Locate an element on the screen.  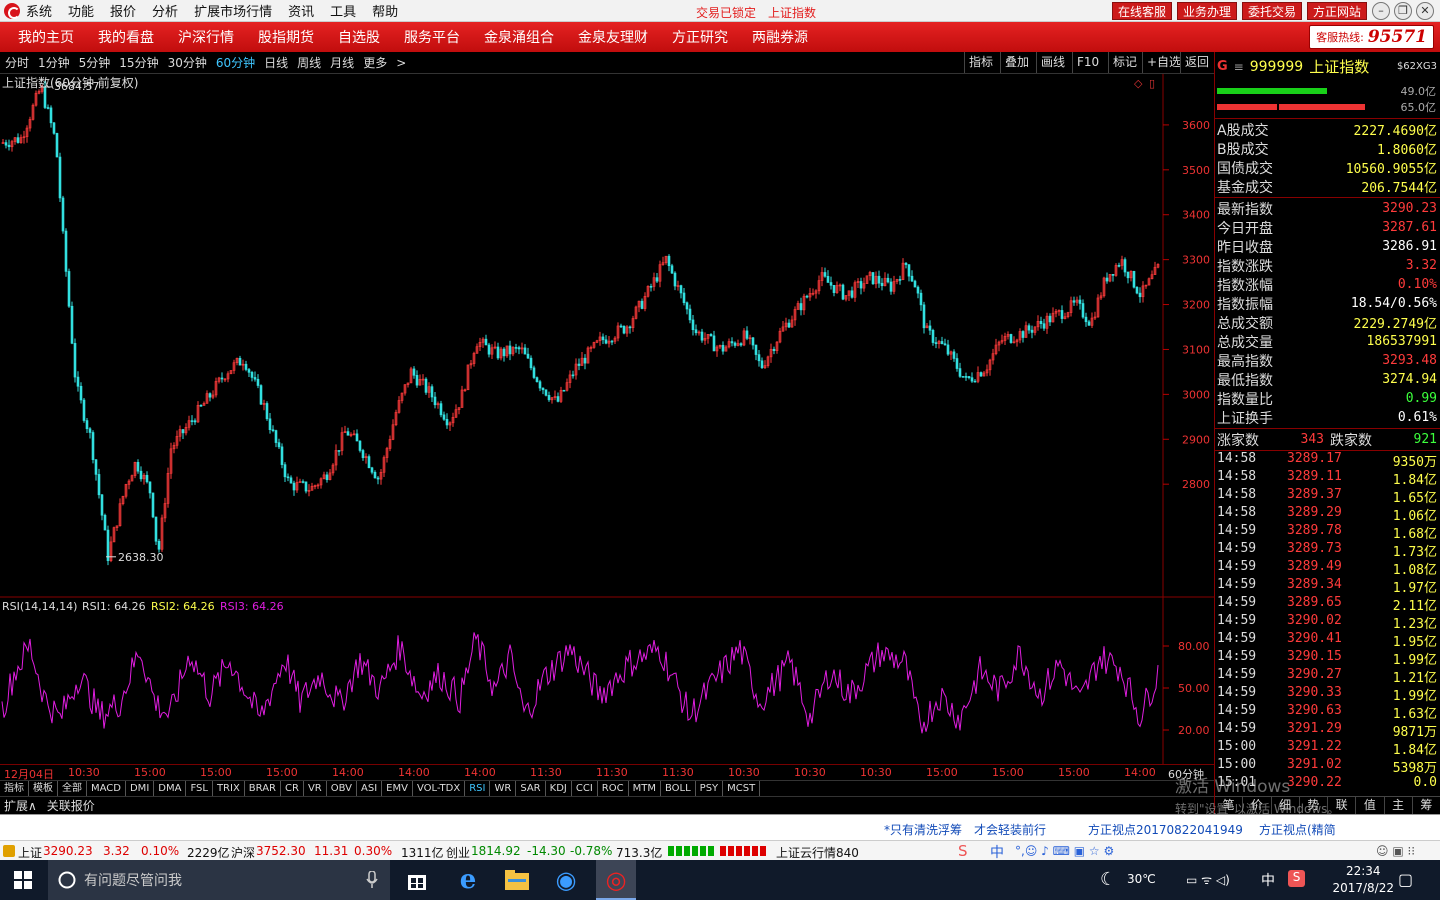
tool-mark: 标记 is located at coordinates (1124, 62).